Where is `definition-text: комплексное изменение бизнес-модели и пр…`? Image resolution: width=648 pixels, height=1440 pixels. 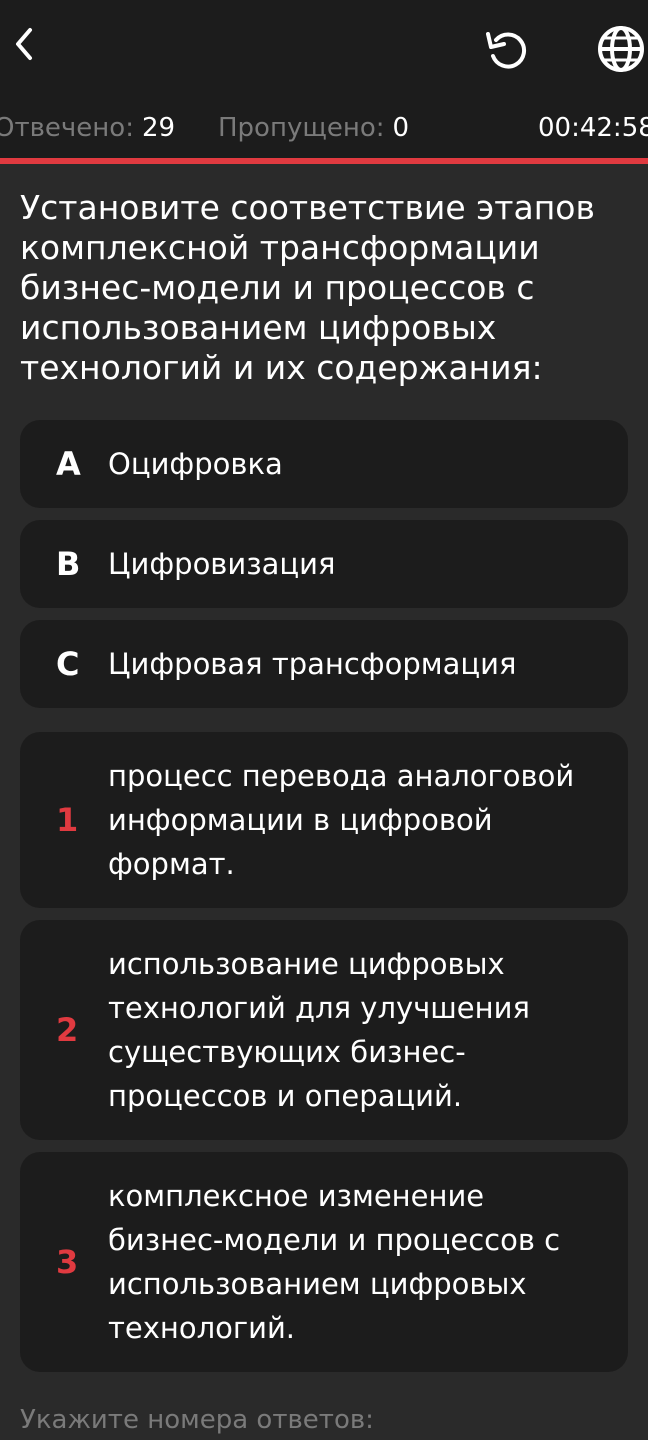 definition-text: комплексное изменение бизнес-модели и пр… is located at coordinates (334, 1262).